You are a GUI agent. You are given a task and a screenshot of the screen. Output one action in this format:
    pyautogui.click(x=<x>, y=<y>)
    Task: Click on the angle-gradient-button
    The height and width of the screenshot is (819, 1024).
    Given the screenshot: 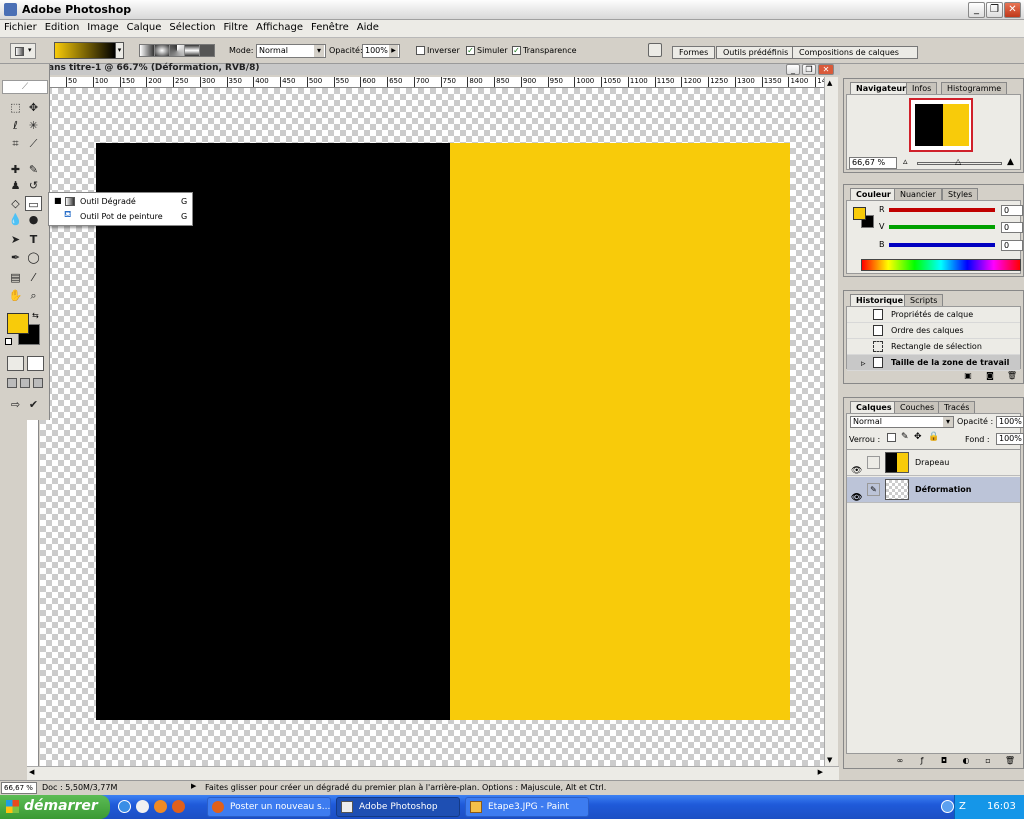 What is the action you would take?
    pyautogui.click(x=177, y=50)
    